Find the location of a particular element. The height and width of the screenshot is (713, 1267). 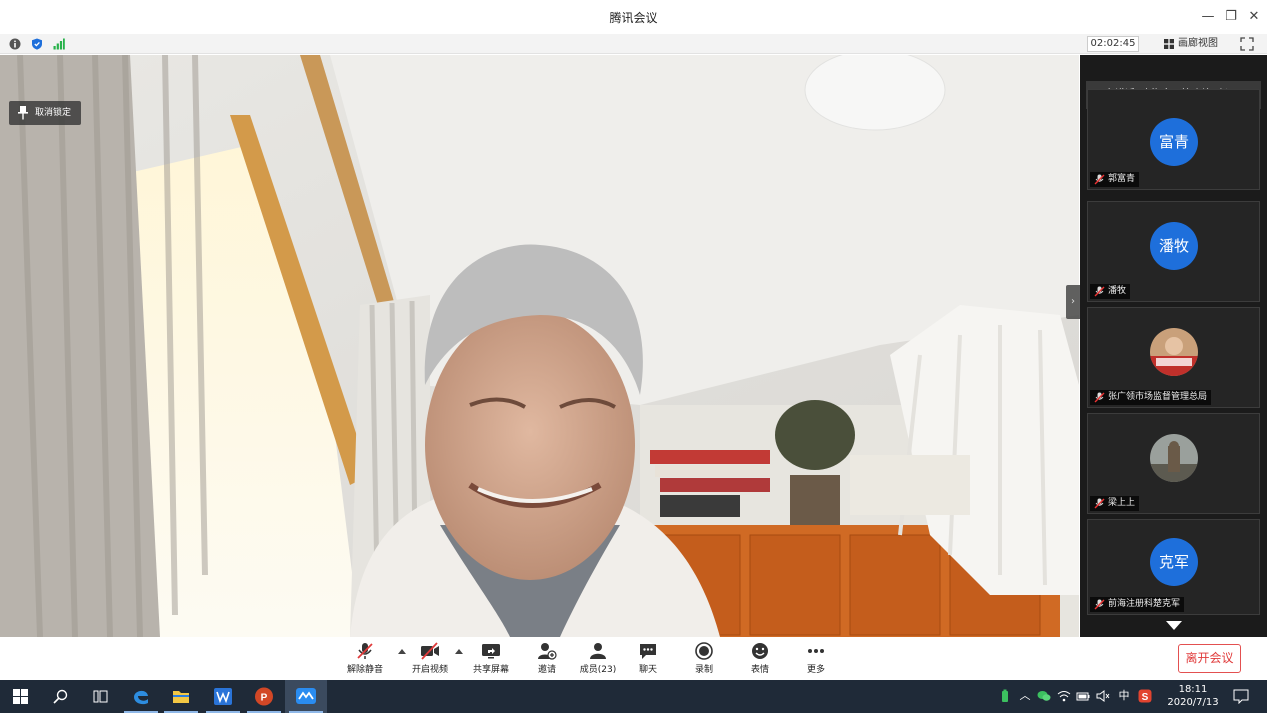

tencent-meeting-icon is located at coordinates (306, 696).